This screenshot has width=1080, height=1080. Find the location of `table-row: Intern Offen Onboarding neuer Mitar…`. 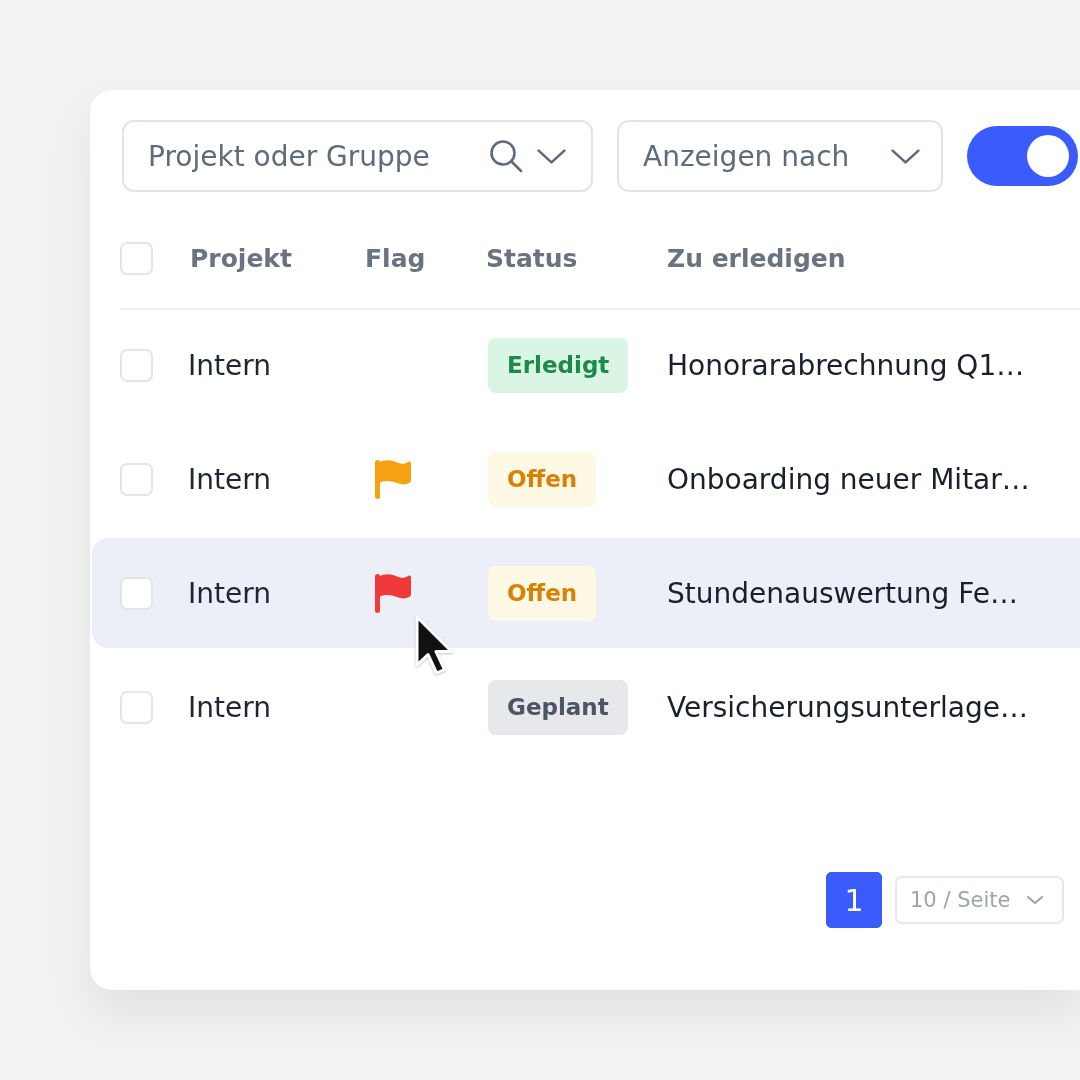

table-row: Intern Offen Onboarding neuer Mitar… is located at coordinates (586, 479).